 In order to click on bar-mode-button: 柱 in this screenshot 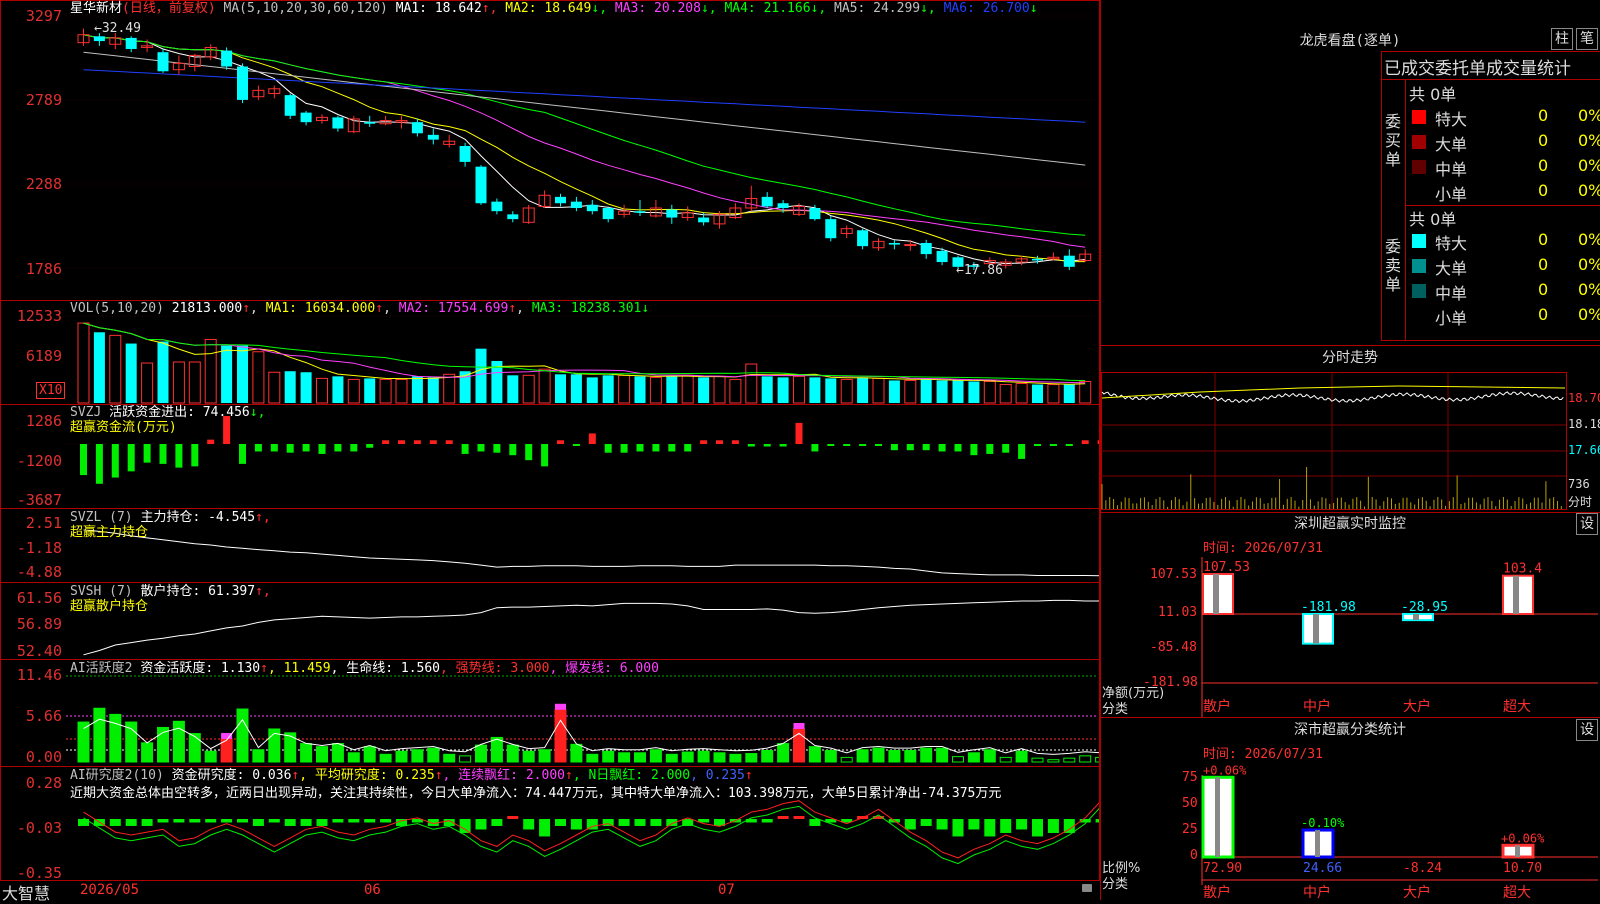, I will do `click(1562, 39)`.